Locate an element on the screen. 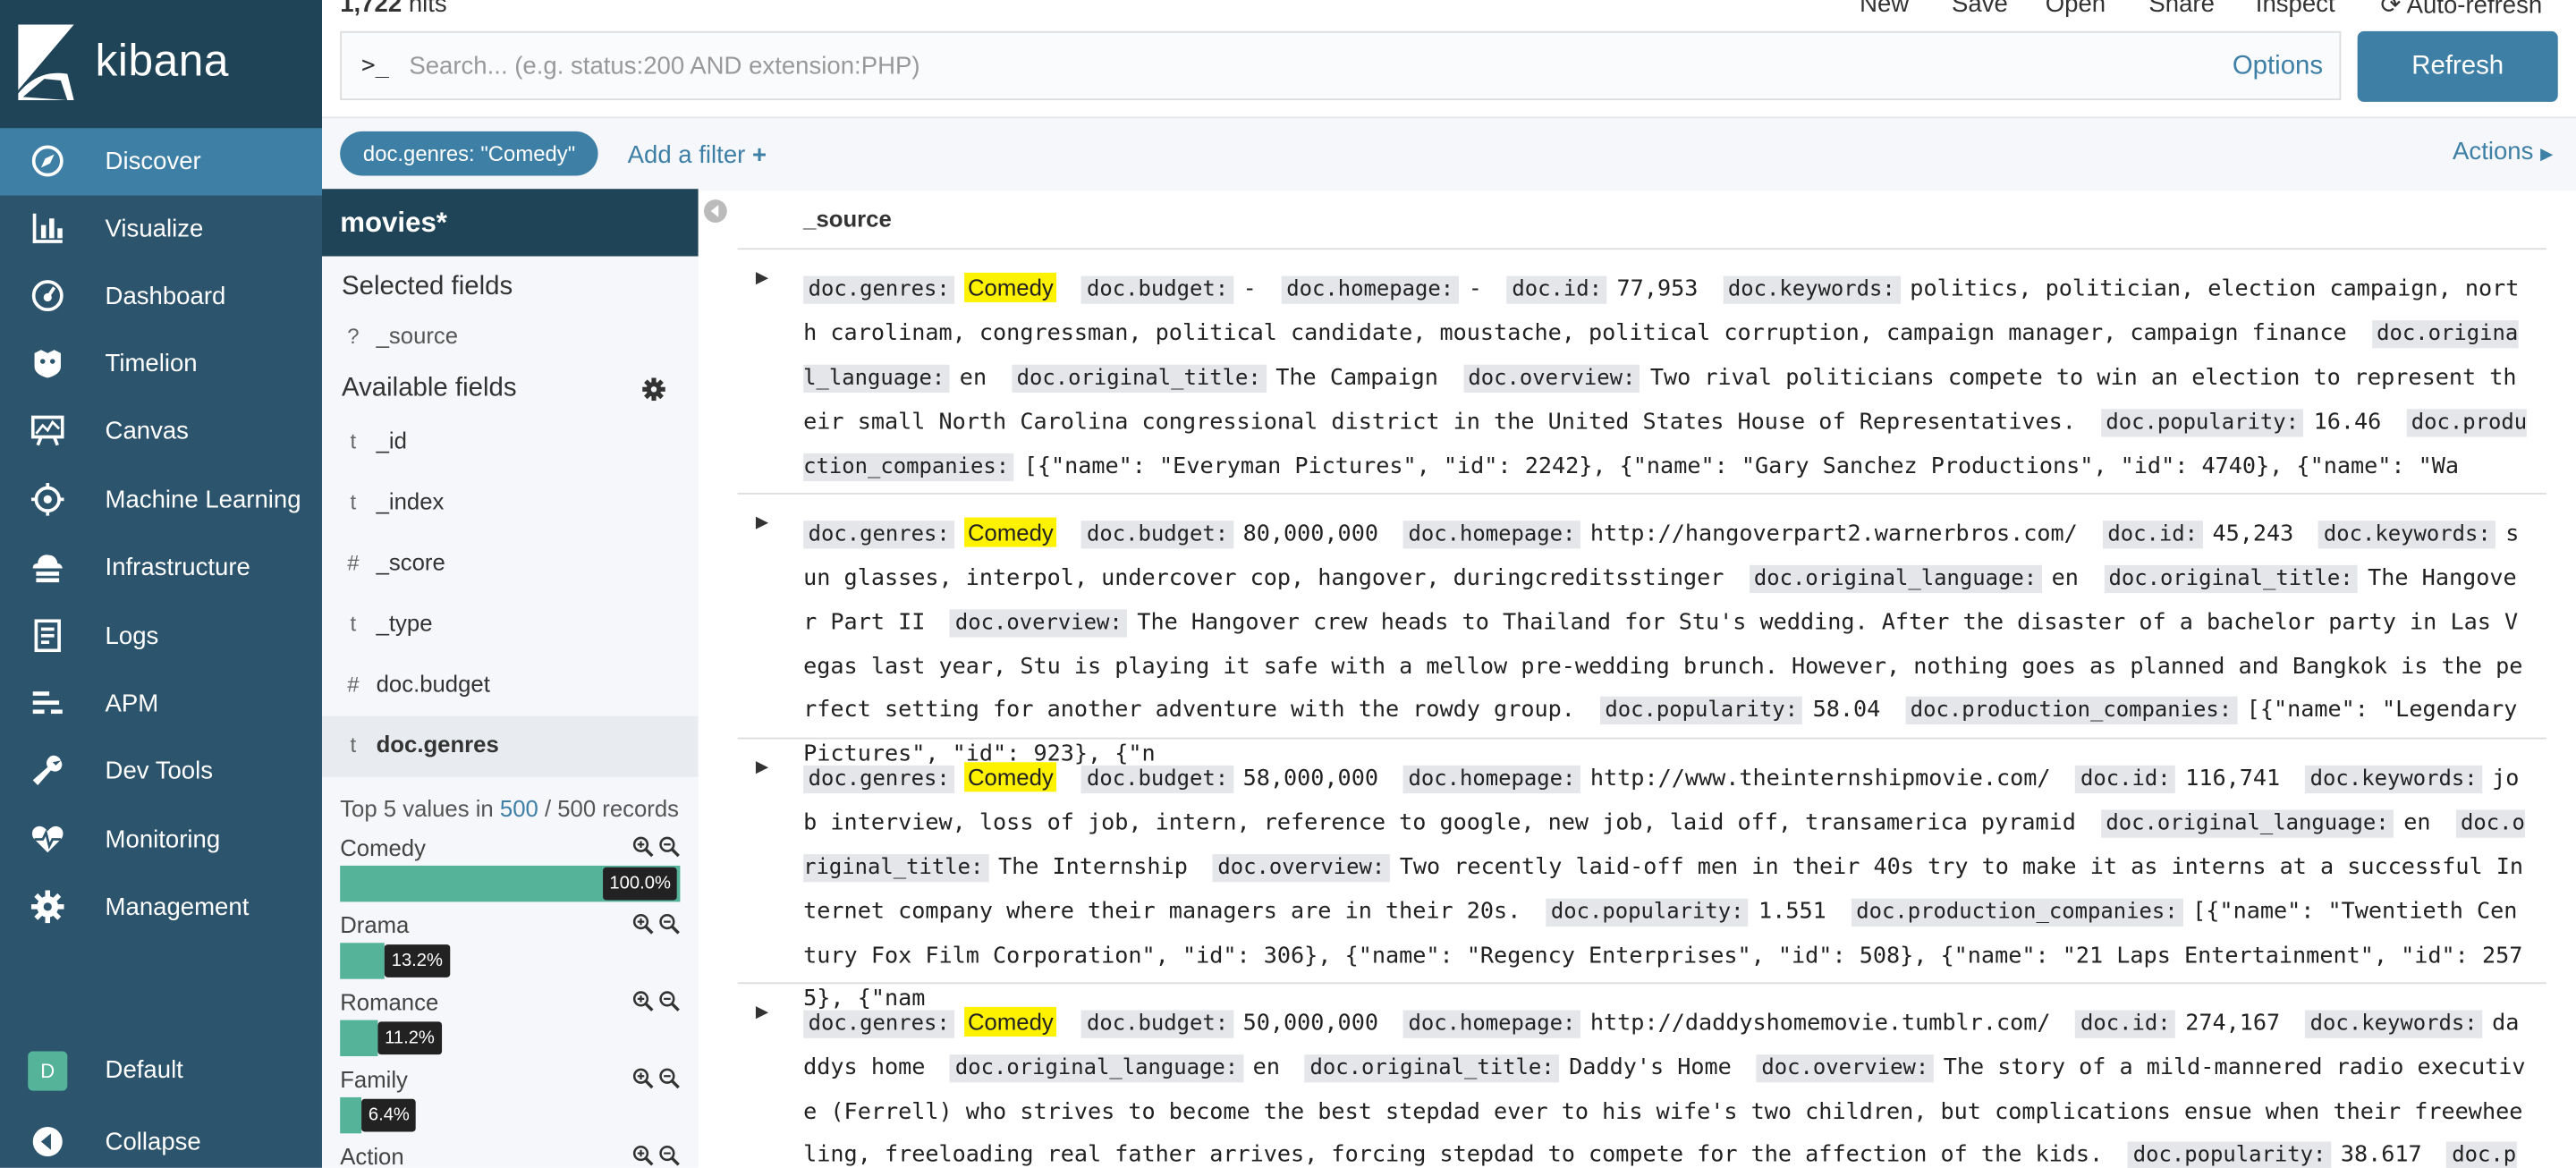  nav-monitoring: Monitoring is located at coordinates (161, 840).